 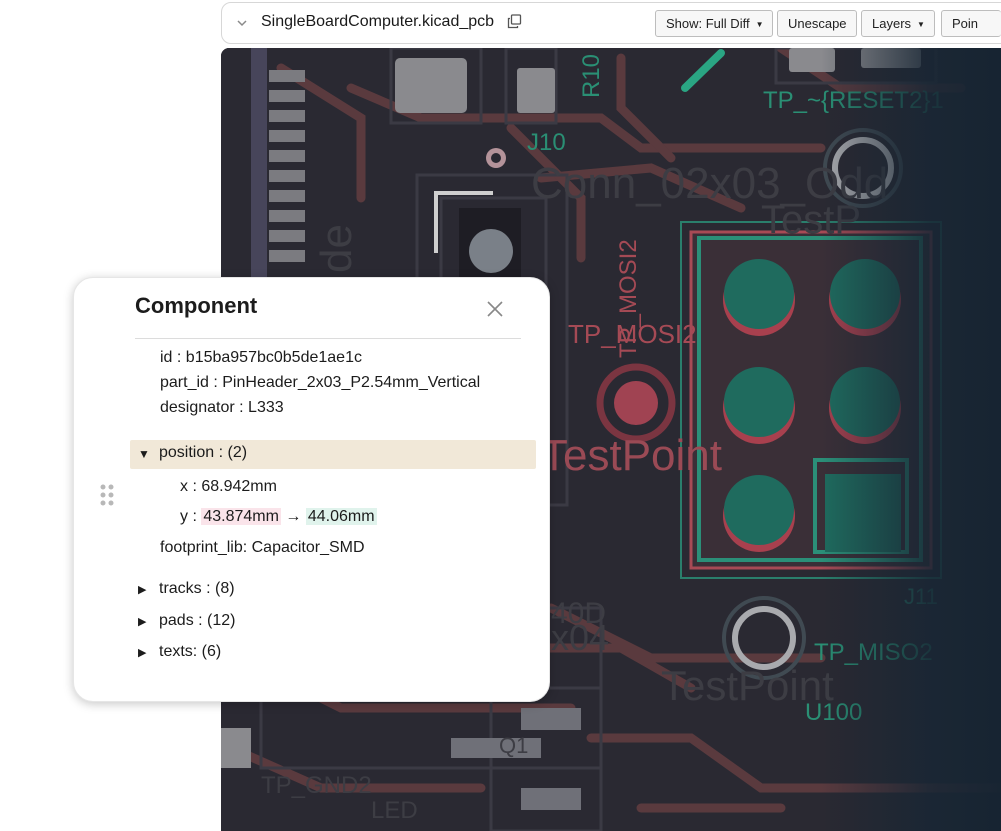 I want to click on pcb-label-ghost: TestP, so click(x=811, y=220).